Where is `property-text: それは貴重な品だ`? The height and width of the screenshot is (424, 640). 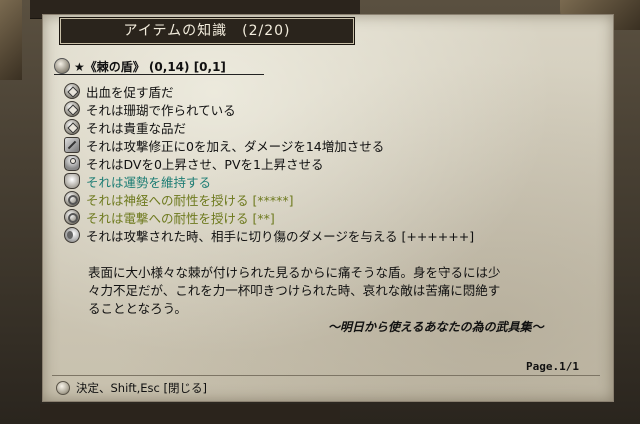 property-text: それは貴重な品だ is located at coordinates (136, 128).